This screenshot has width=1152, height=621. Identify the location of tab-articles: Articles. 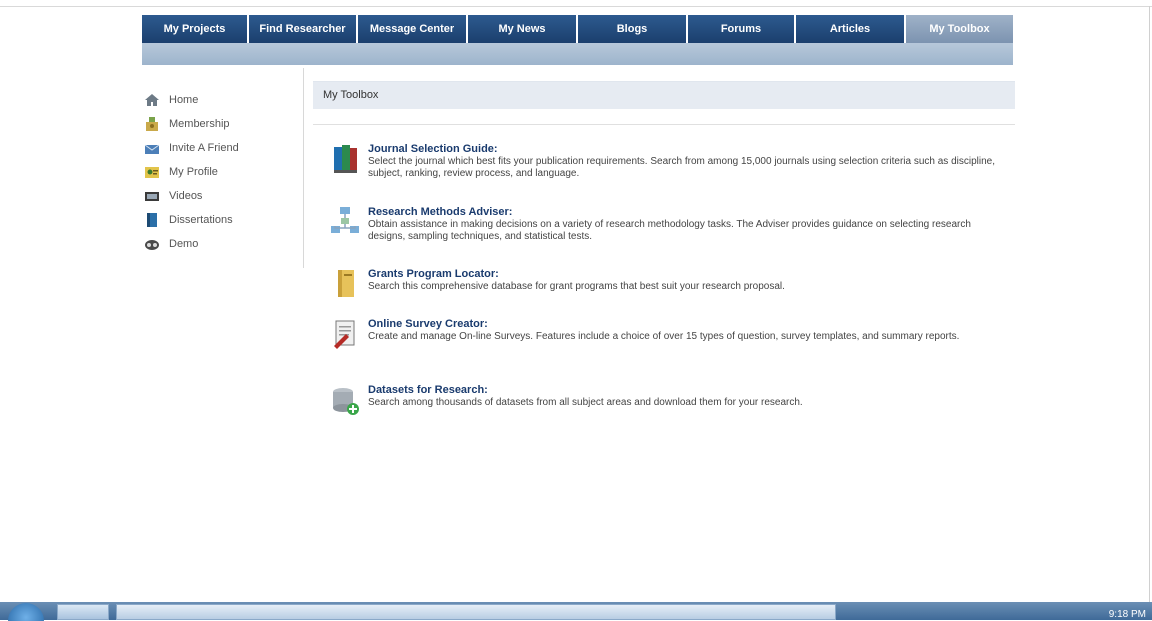
(851, 29).